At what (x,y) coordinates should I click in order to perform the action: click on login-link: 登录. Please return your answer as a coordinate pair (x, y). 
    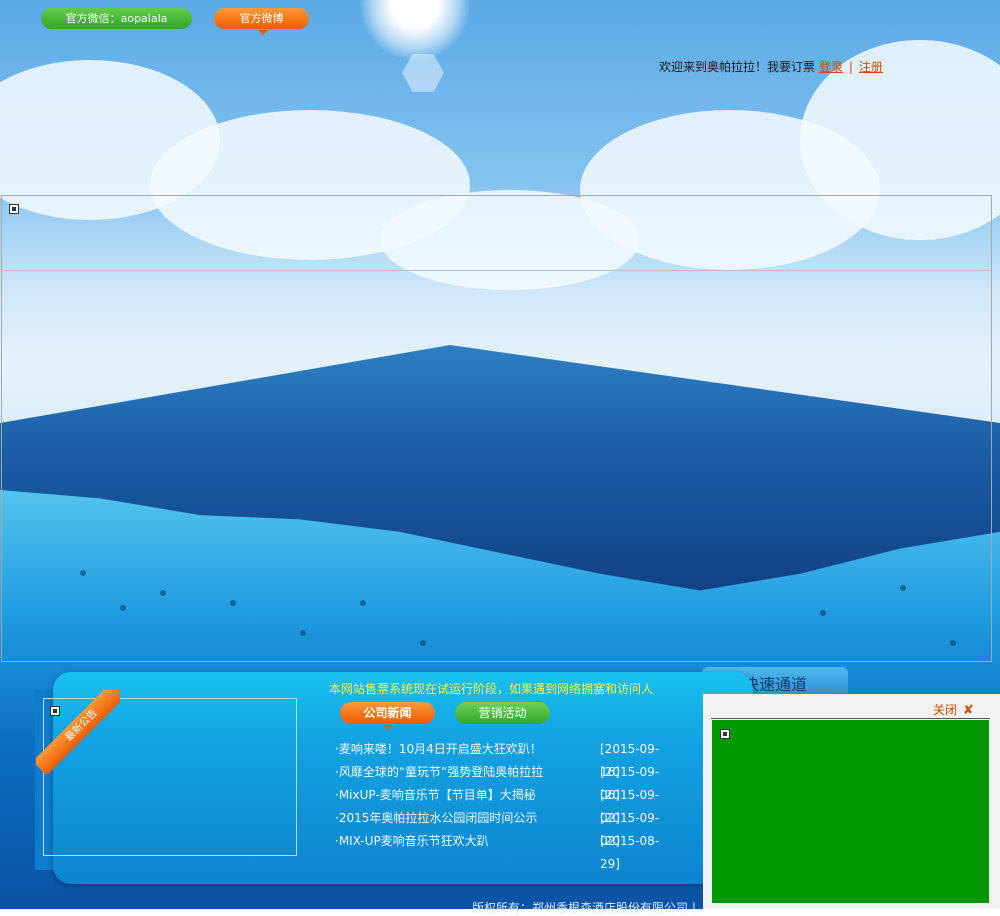
    Looking at the image, I should click on (831, 67).